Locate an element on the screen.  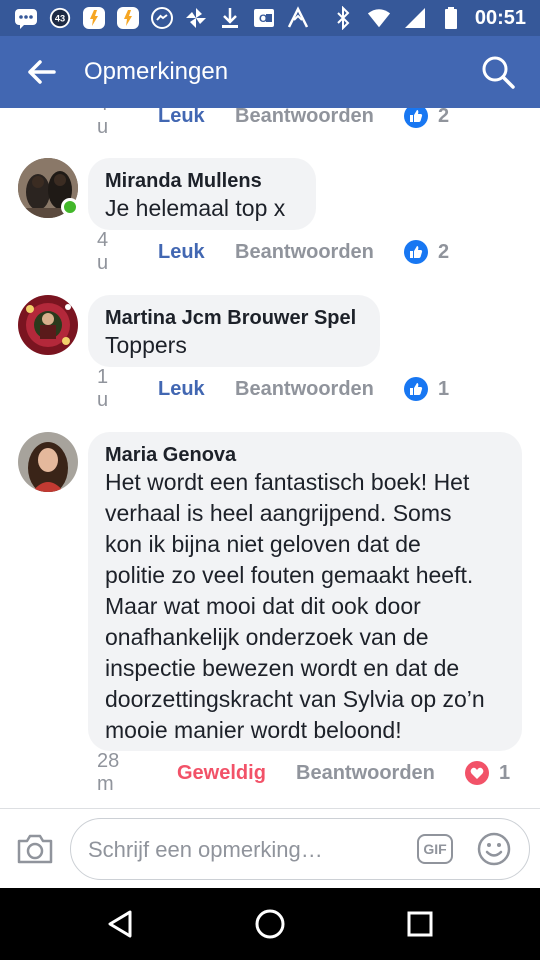
outlook-icon: O is located at coordinates (264, 18).